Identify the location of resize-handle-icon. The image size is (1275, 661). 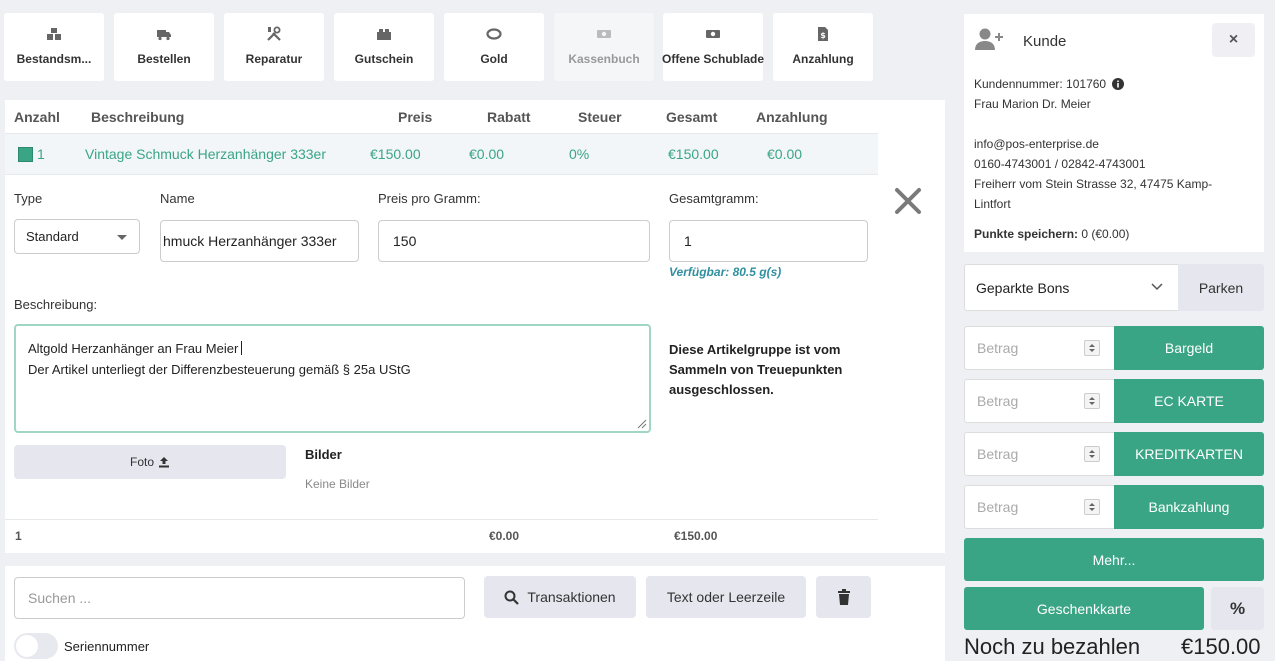
(641, 423).